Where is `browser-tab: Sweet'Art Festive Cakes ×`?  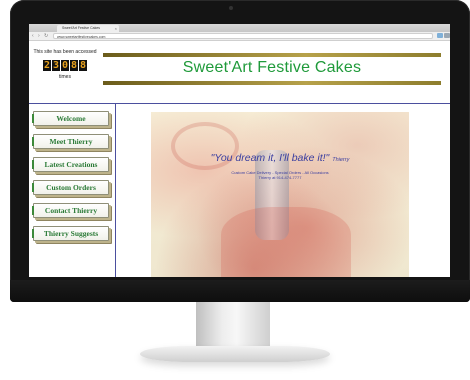 browser-tab: Sweet'Art Festive Cakes × is located at coordinates (88, 28).